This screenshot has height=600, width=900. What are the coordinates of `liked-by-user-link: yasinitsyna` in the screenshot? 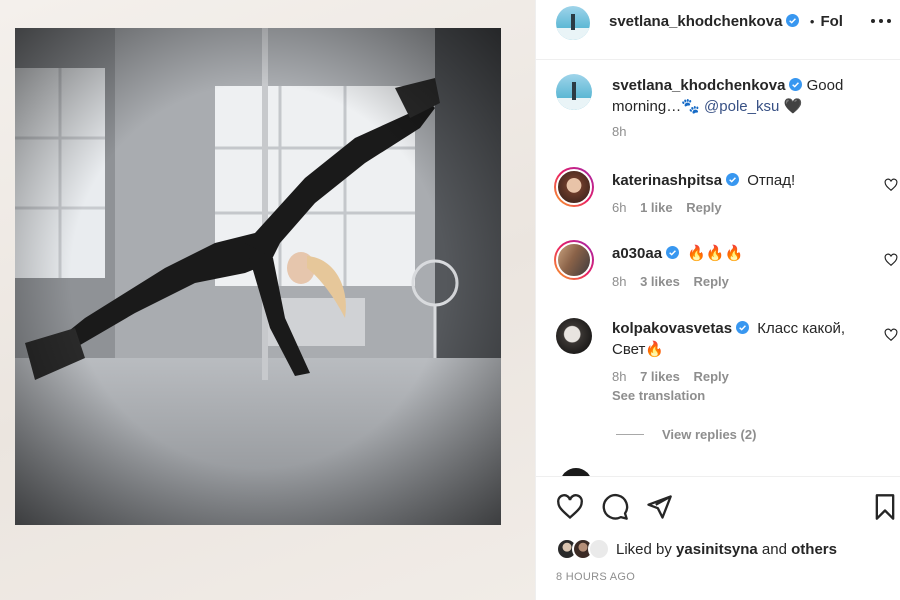 It's located at (717, 549).